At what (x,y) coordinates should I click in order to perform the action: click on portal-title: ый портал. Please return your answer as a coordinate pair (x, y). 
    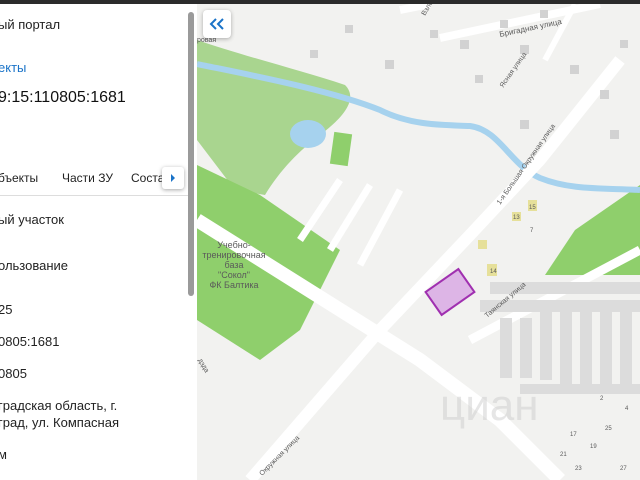
    Looking at the image, I should click on (30, 24).